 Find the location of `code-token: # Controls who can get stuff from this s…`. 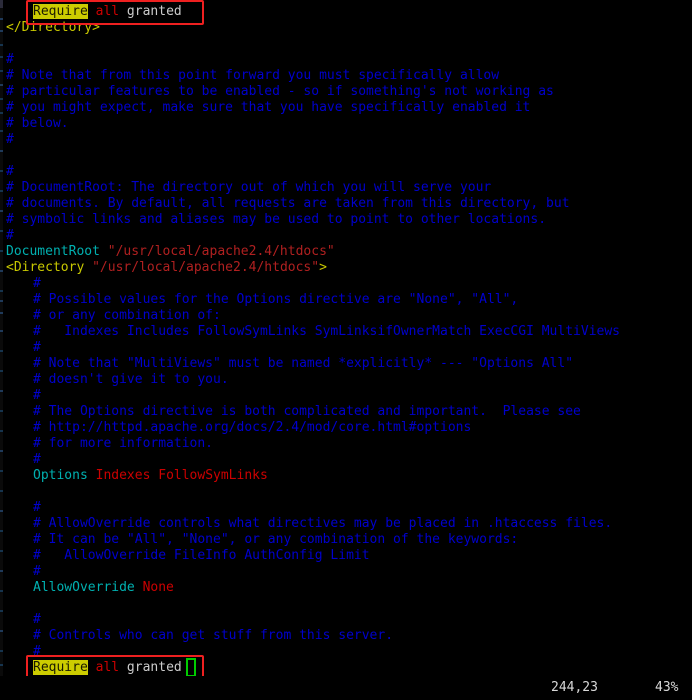

code-token: # Controls who can get stuff from this s… is located at coordinates (213, 635).